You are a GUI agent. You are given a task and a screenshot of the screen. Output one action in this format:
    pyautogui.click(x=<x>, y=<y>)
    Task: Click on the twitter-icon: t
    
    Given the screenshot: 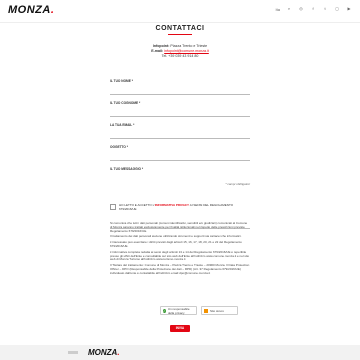 What is the action you would take?
    pyautogui.click(x=325, y=9)
    